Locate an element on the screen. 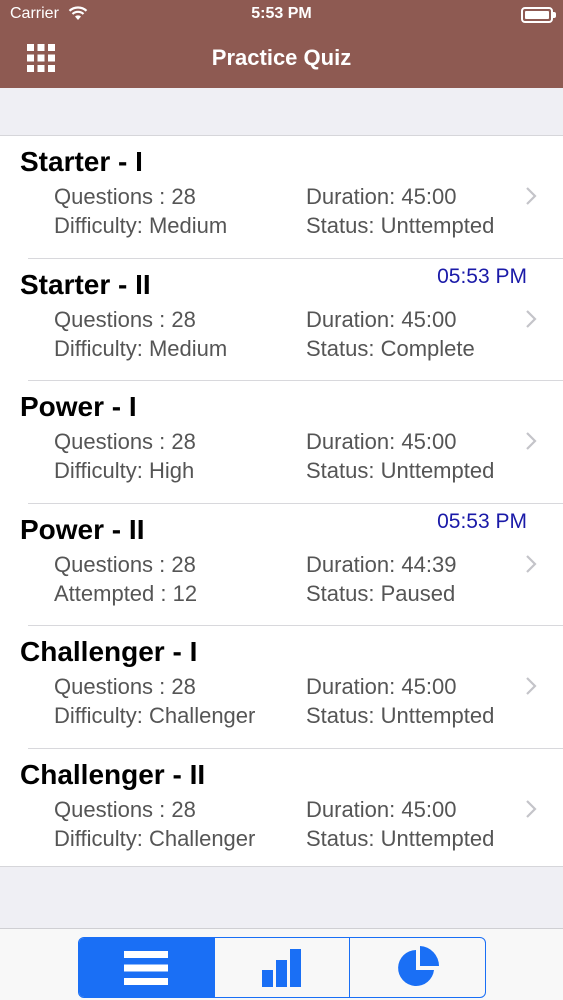  tab-pie-chart is located at coordinates (417, 967).